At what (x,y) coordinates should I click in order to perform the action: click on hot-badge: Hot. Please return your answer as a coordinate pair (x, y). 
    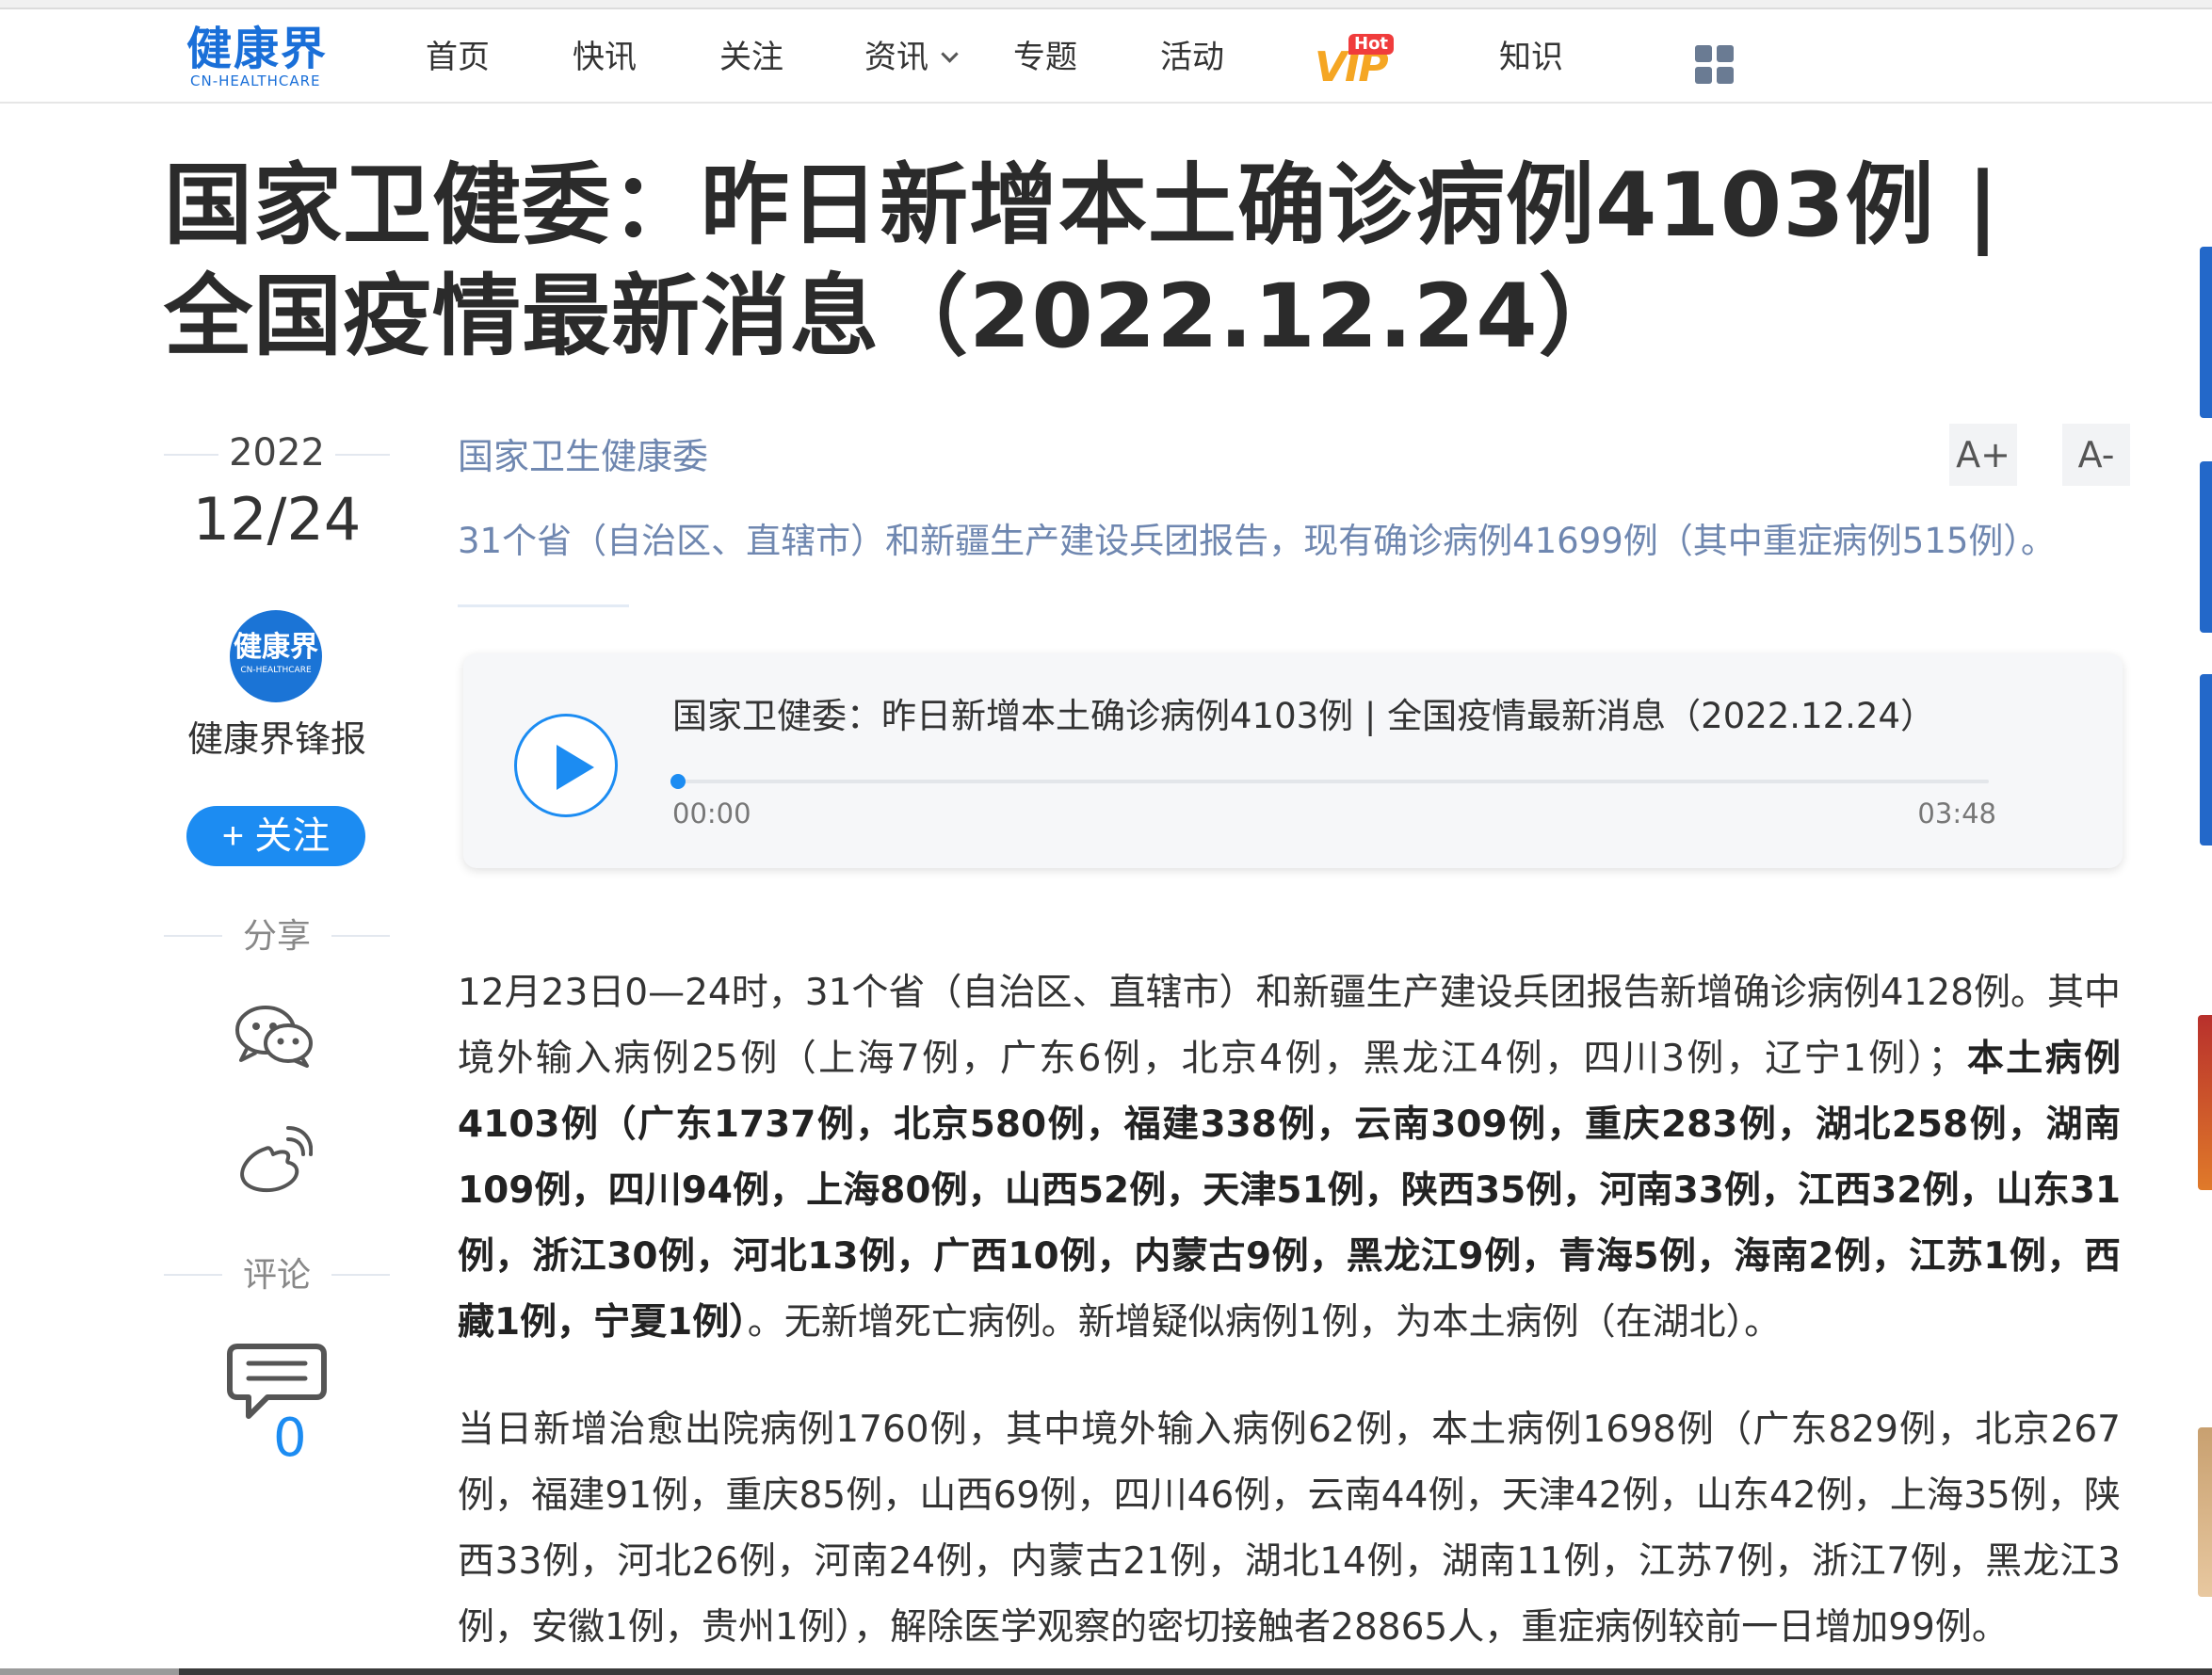
    Looking at the image, I should click on (1371, 45).